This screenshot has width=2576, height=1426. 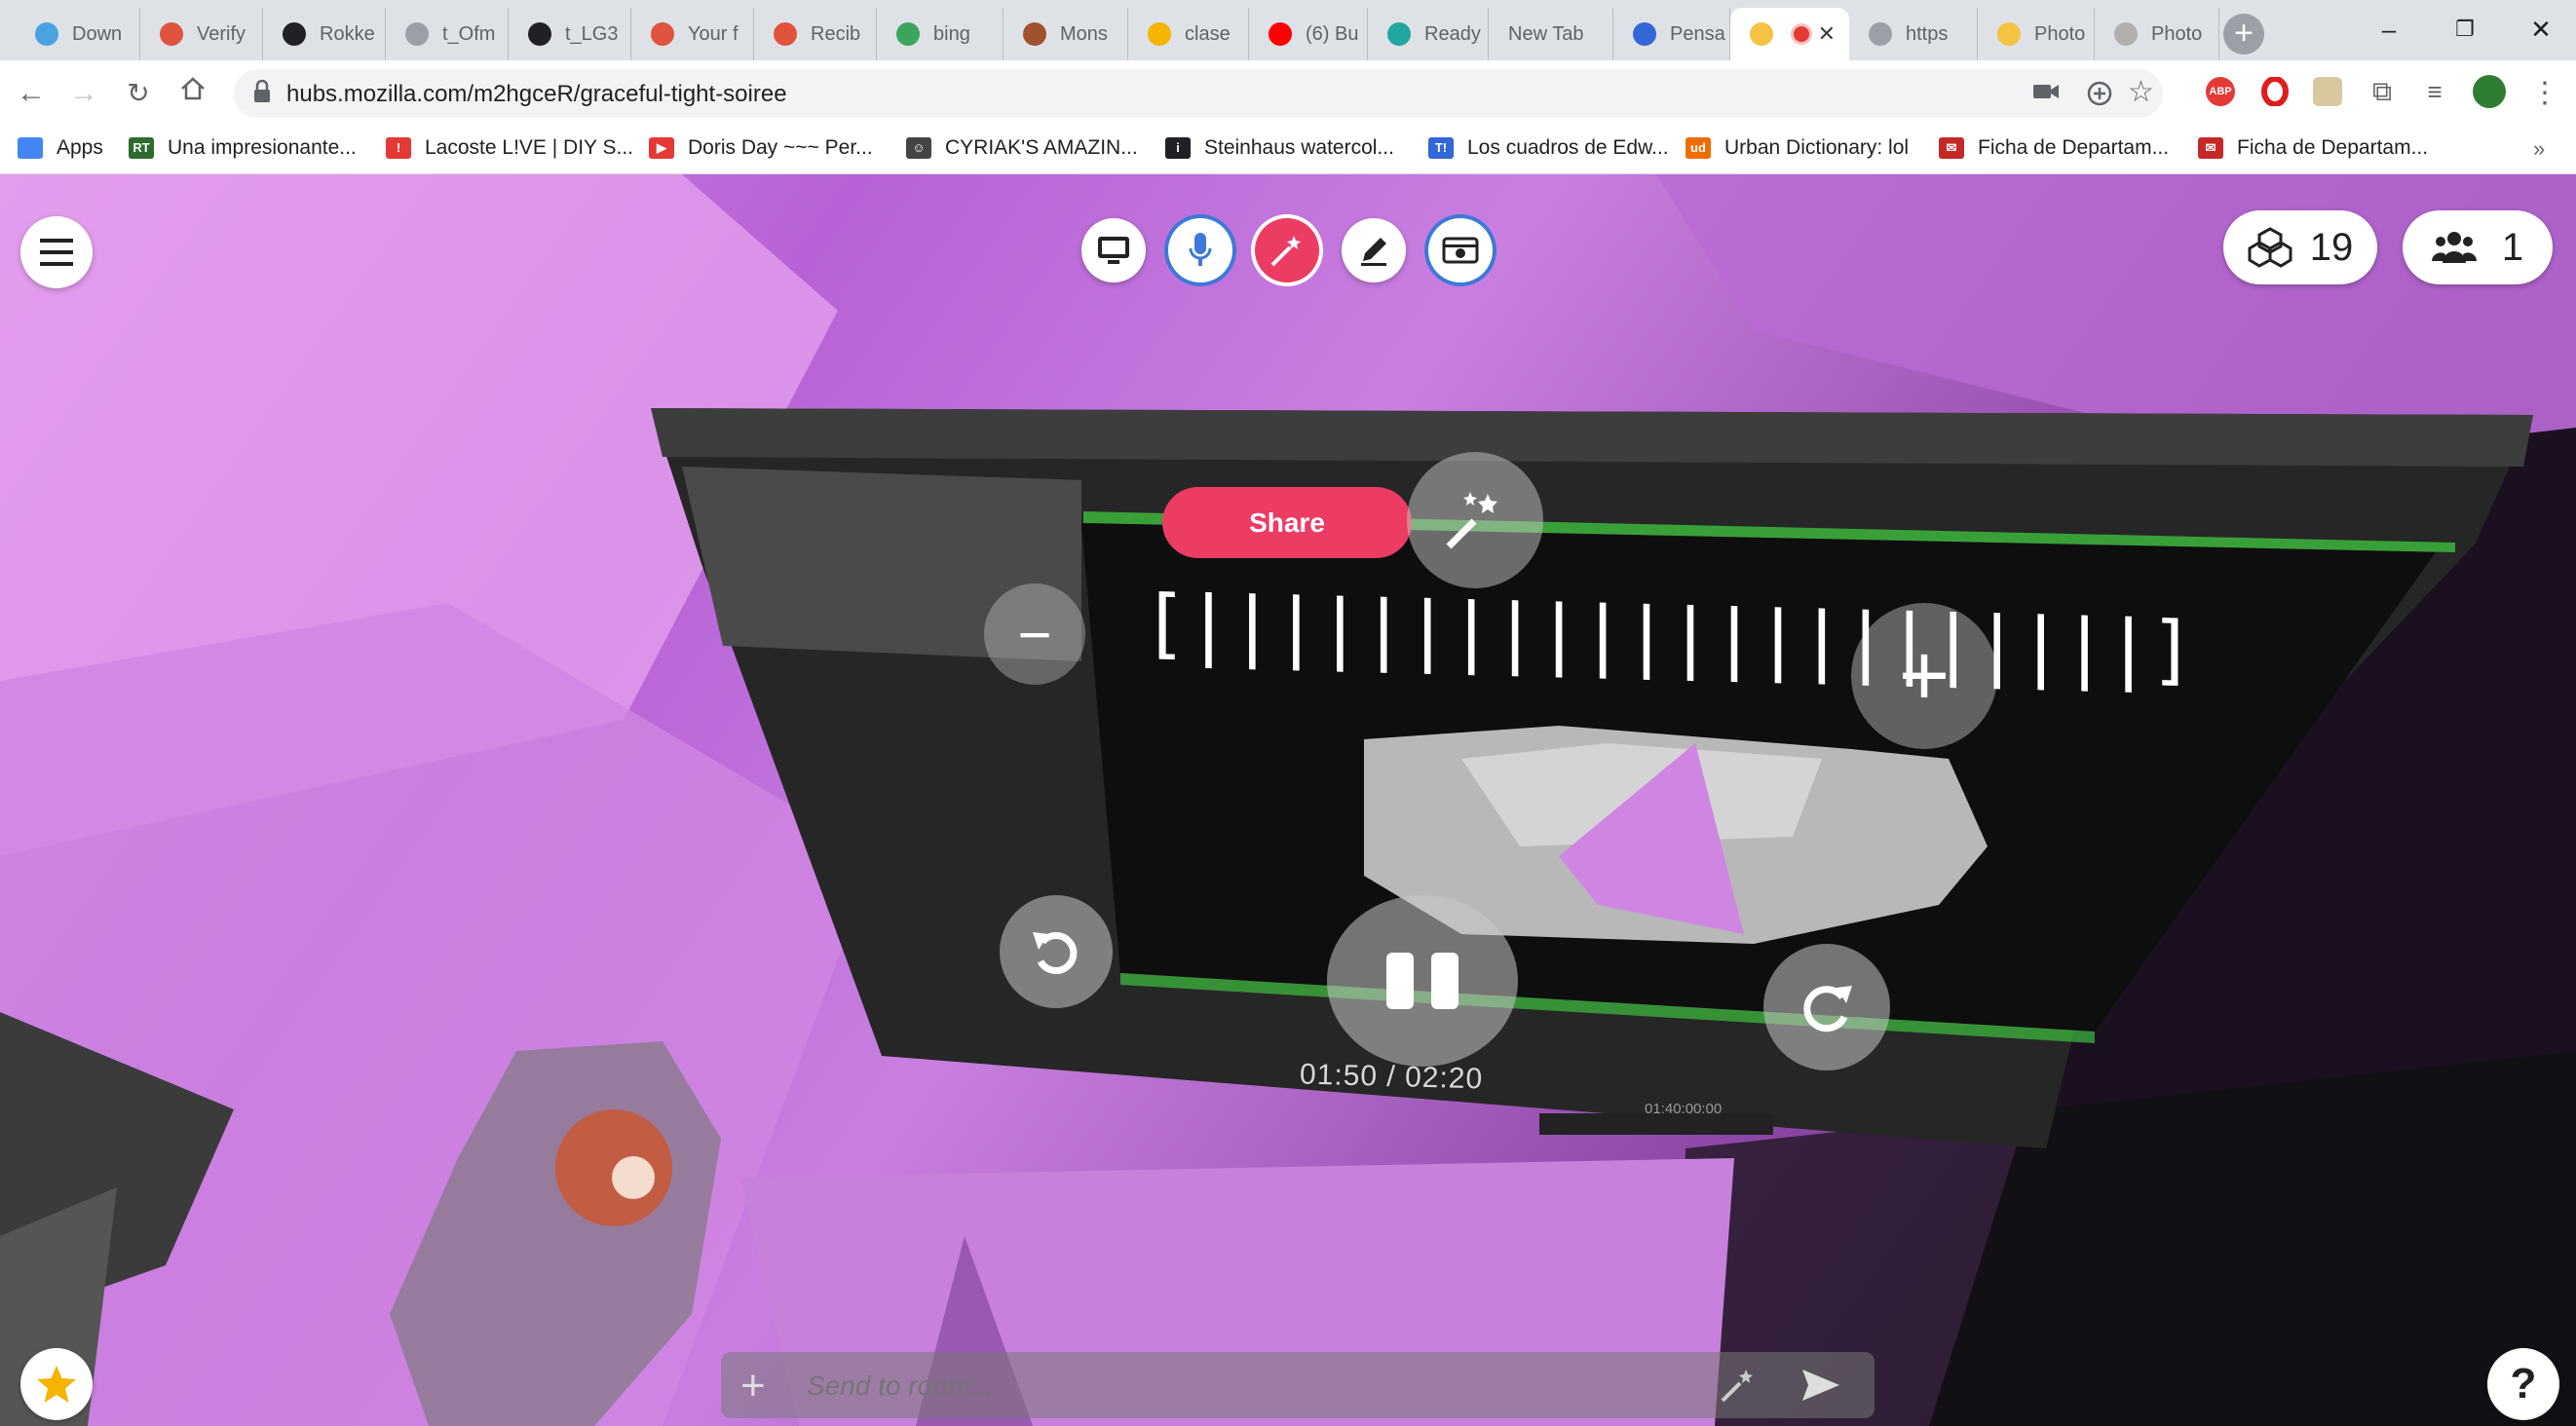 I want to click on screen-share-icon, so click(x=1113, y=251).